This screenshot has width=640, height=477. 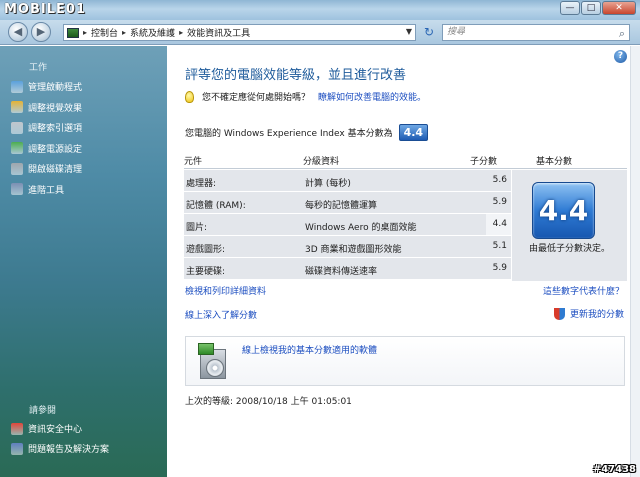 I want to click on sidebar-item-label: 調整電源設定, so click(x=55, y=149).